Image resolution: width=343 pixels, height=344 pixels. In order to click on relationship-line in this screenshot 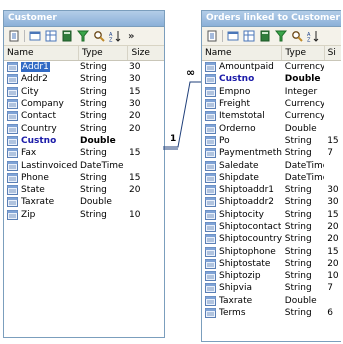, I will do `click(182, 114)`.